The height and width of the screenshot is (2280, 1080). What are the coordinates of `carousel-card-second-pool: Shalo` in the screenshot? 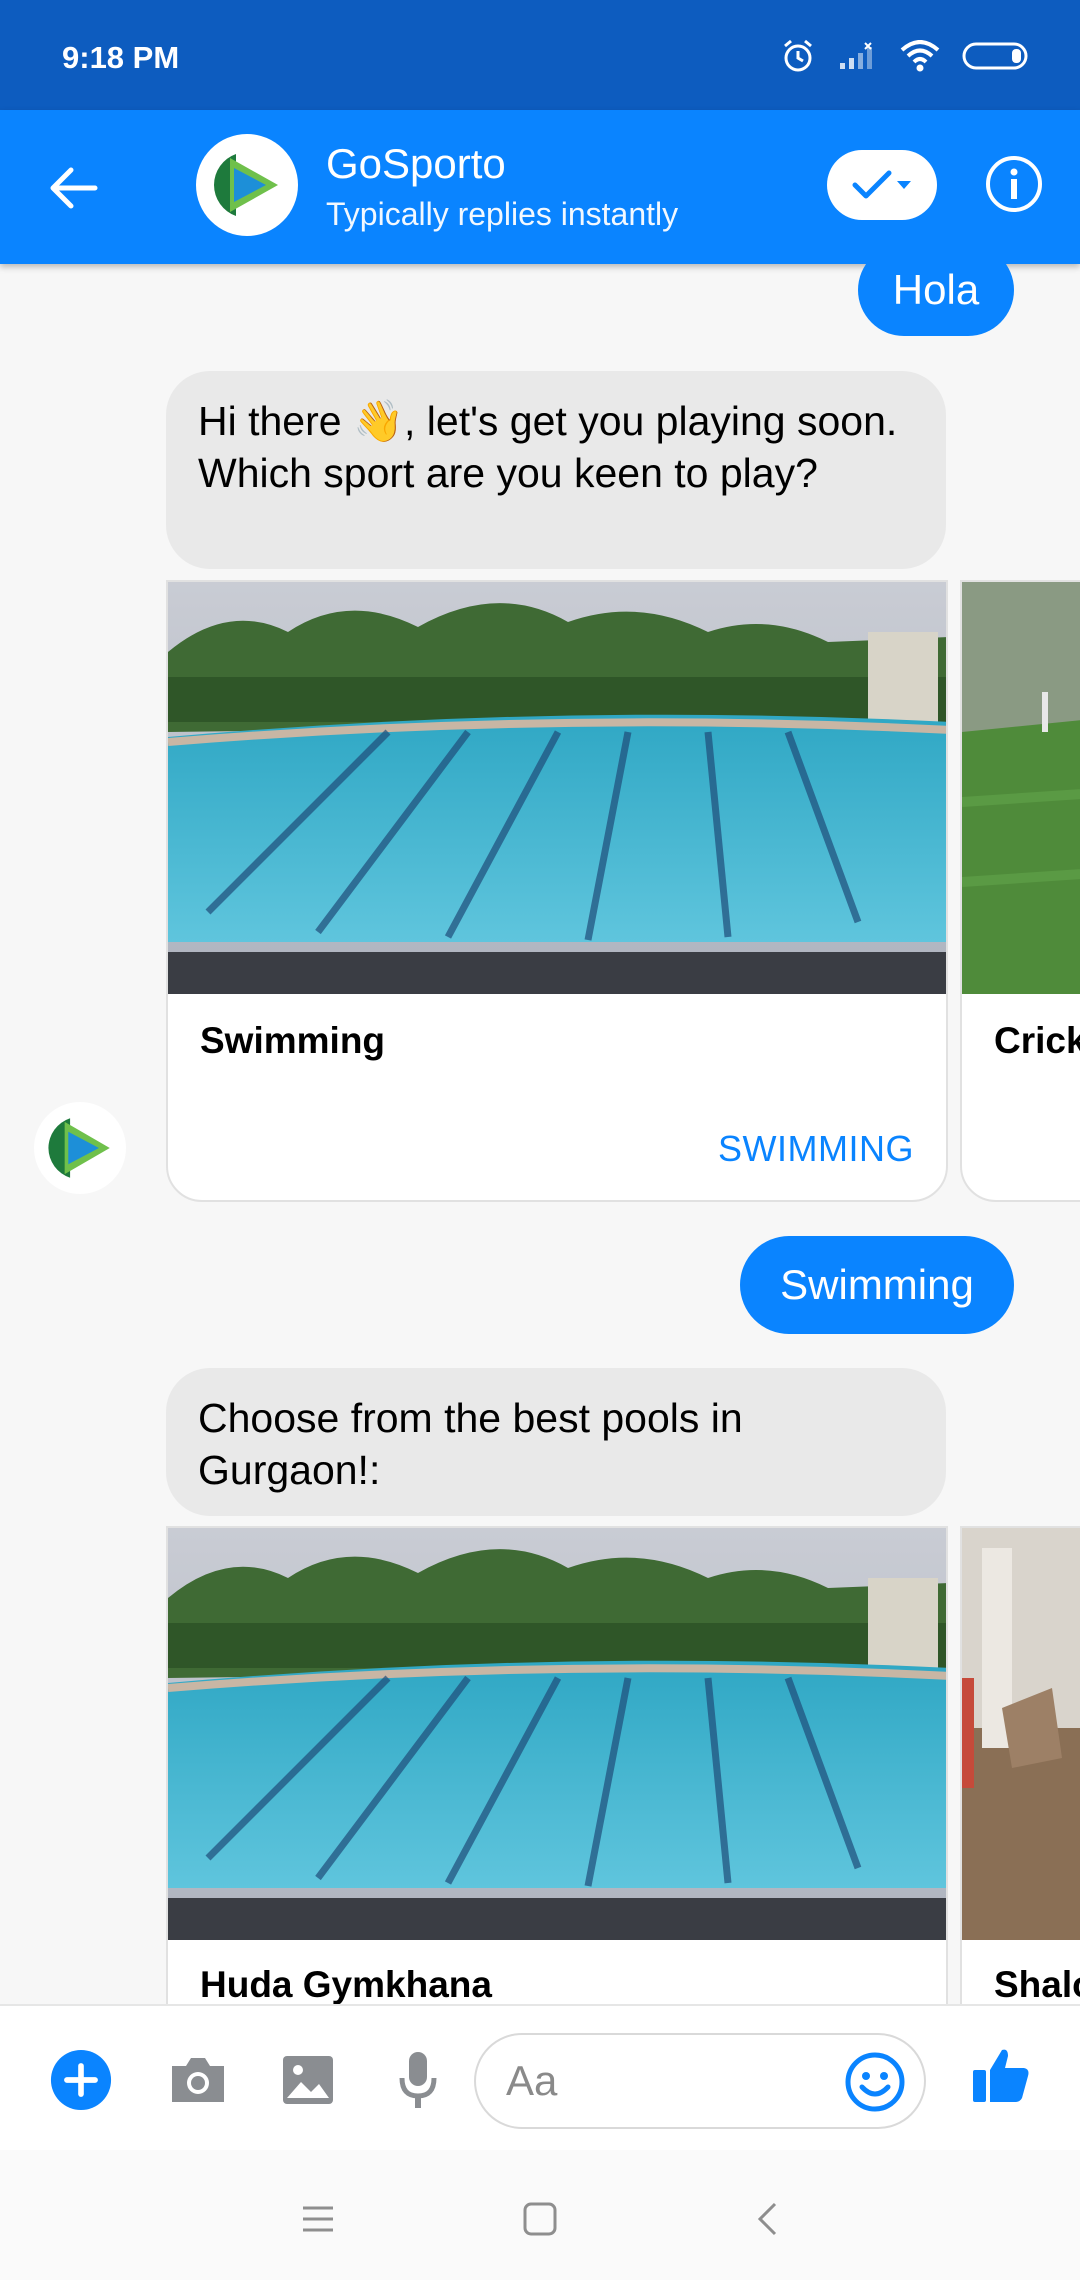 It's located at (1020, 1765).